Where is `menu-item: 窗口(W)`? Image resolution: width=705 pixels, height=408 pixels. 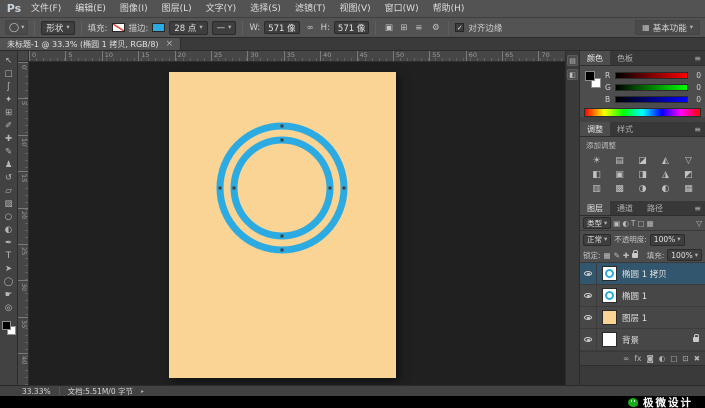
menu-item: 窗口(W) is located at coordinates (402, 9).